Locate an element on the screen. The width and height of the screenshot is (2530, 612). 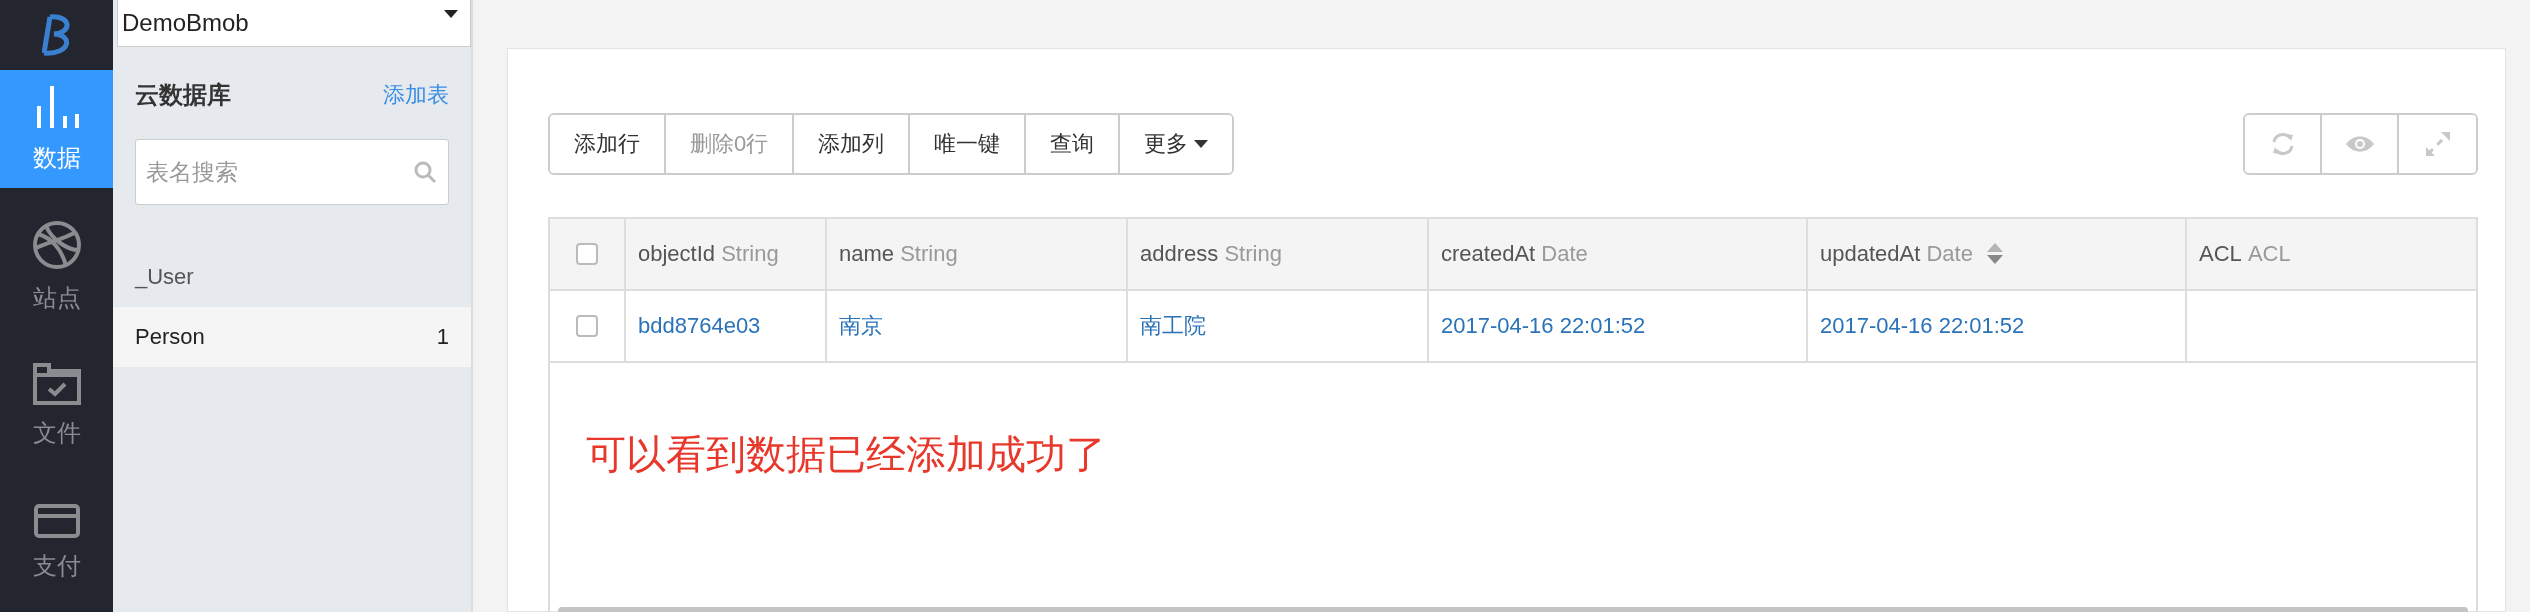
table-name: Person is located at coordinates (170, 337).